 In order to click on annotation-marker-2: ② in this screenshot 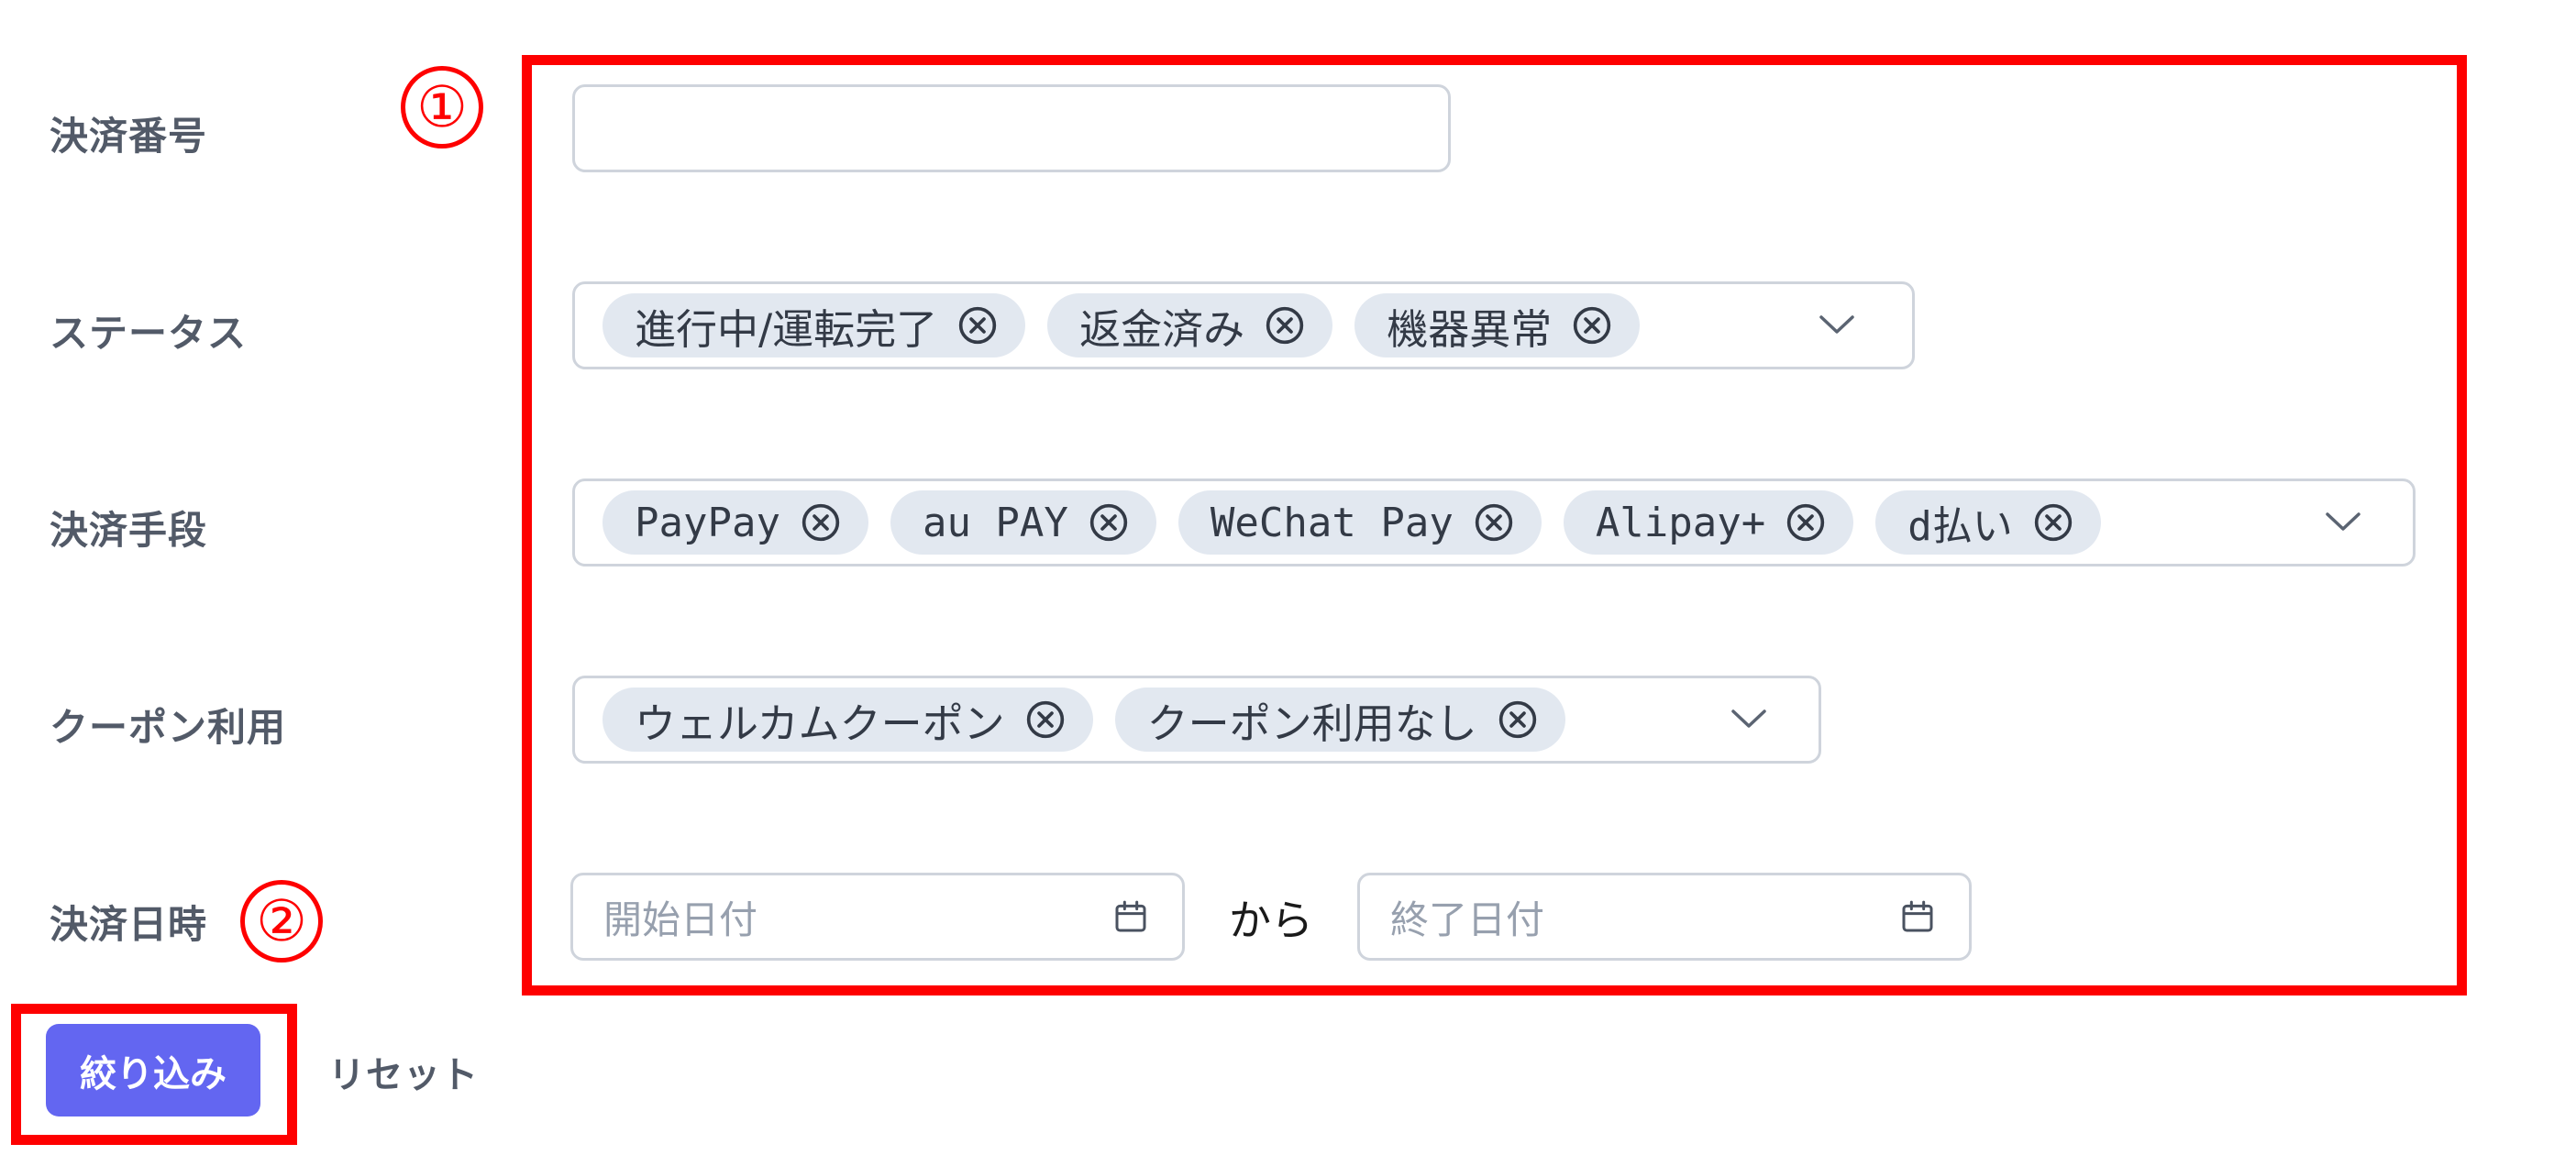, I will do `click(281, 921)`.